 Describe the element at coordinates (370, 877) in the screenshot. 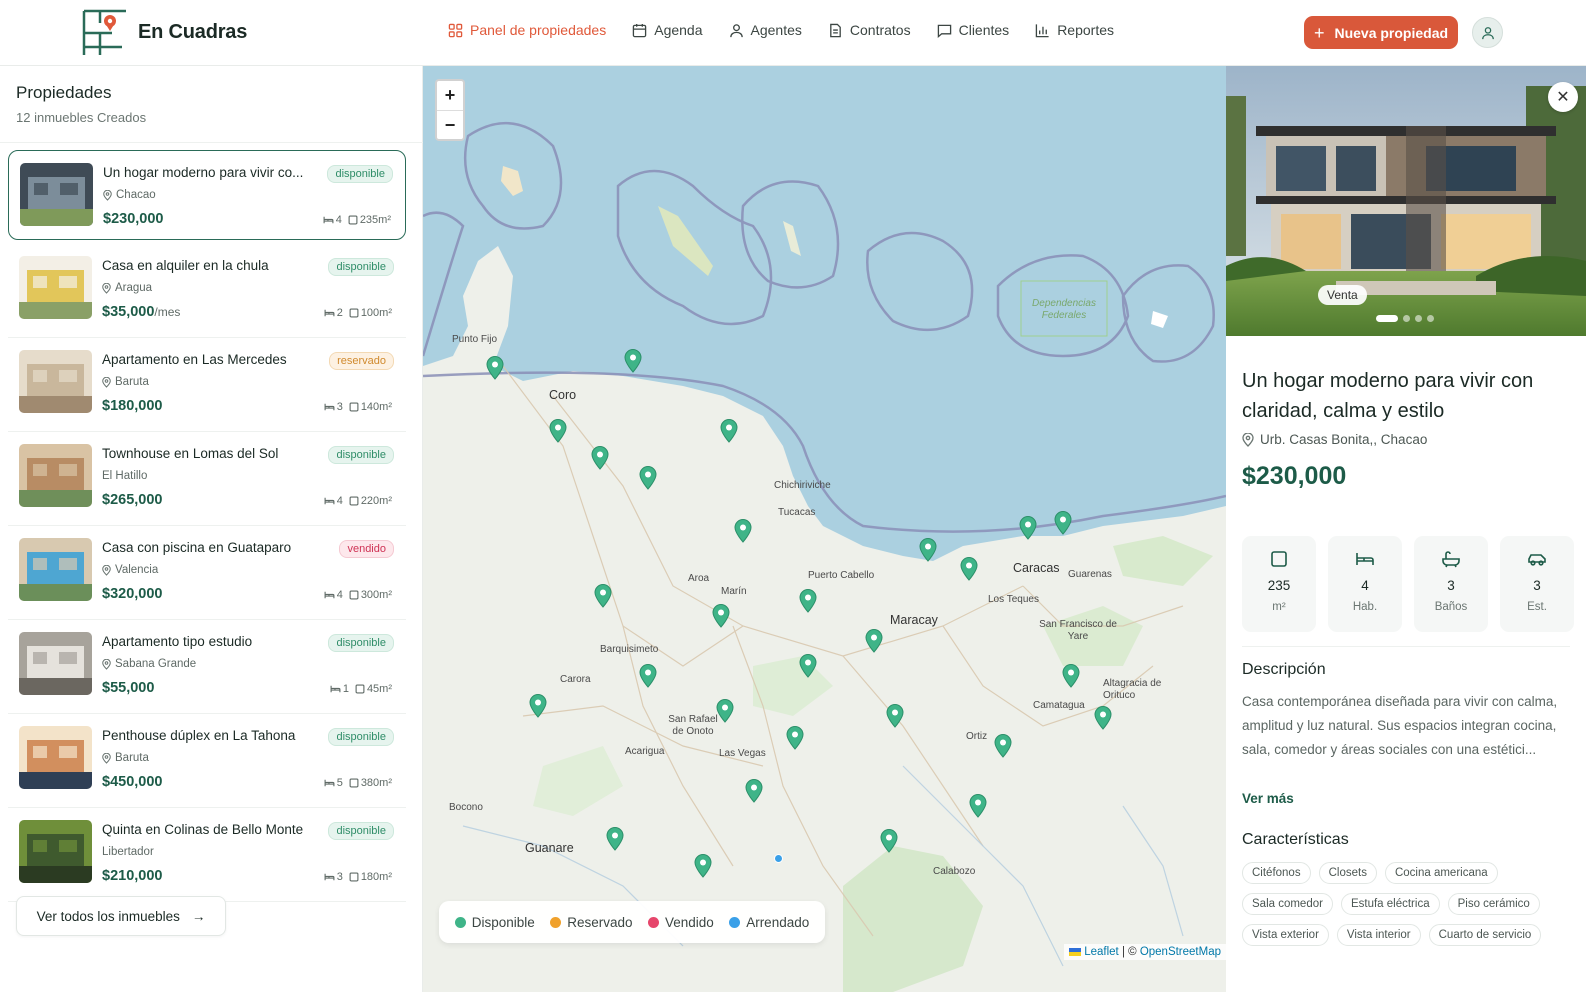

I see `area-size: 180m²` at that location.